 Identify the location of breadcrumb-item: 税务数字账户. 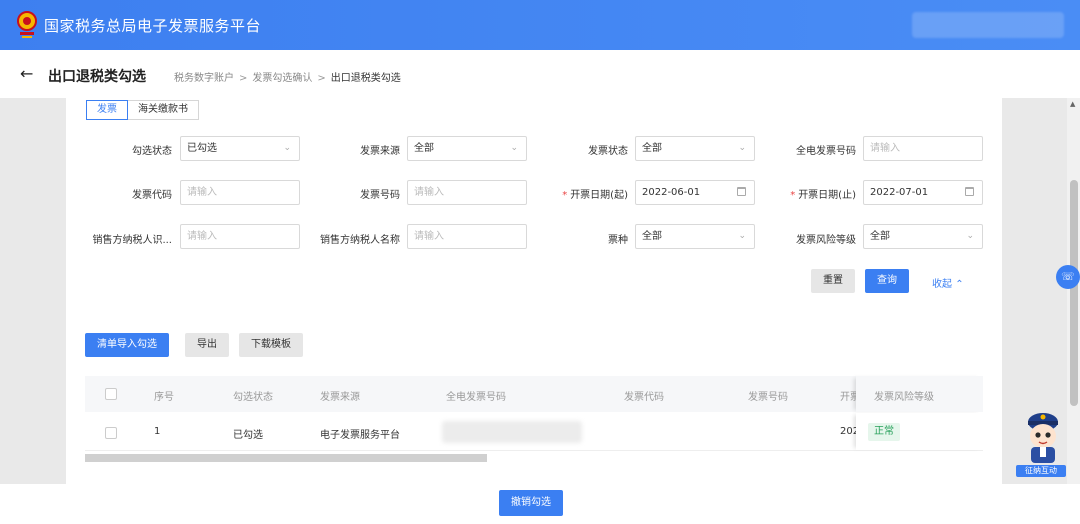
(204, 78).